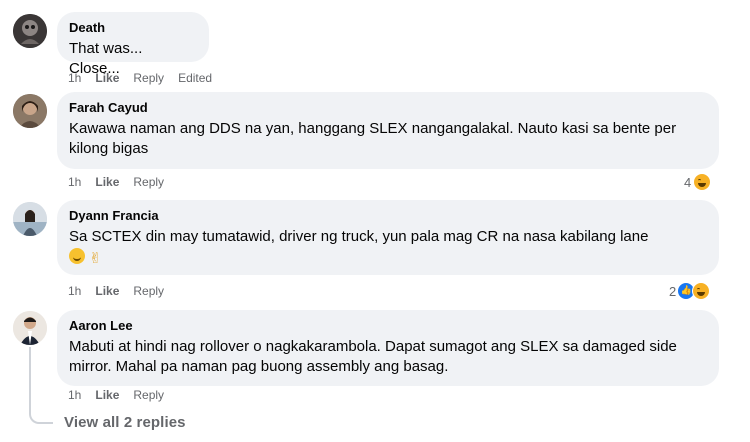 The height and width of the screenshot is (442, 750). I want to click on reaction-count: 4, so click(688, 182).